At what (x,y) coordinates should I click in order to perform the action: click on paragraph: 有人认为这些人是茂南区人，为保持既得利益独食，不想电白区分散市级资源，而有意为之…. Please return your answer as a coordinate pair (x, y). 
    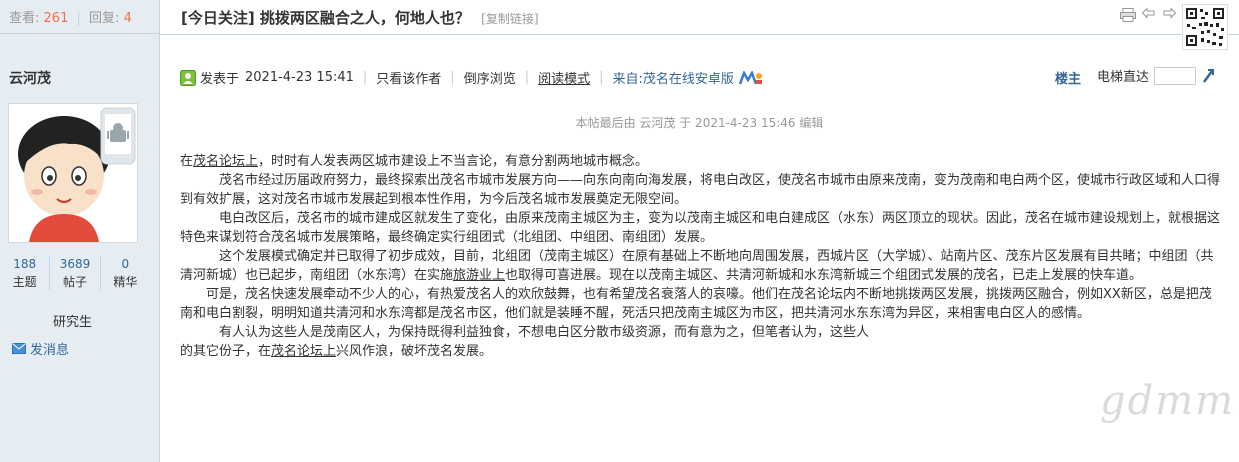
    Looking at the image, I should click on (700, 342).